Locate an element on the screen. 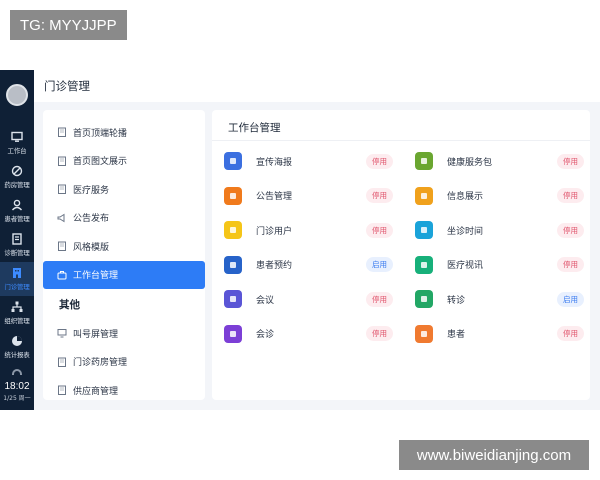 Image resolution: width=600 pixels, height=480 pixels. pill-icon is located at coordinates (17, 171).